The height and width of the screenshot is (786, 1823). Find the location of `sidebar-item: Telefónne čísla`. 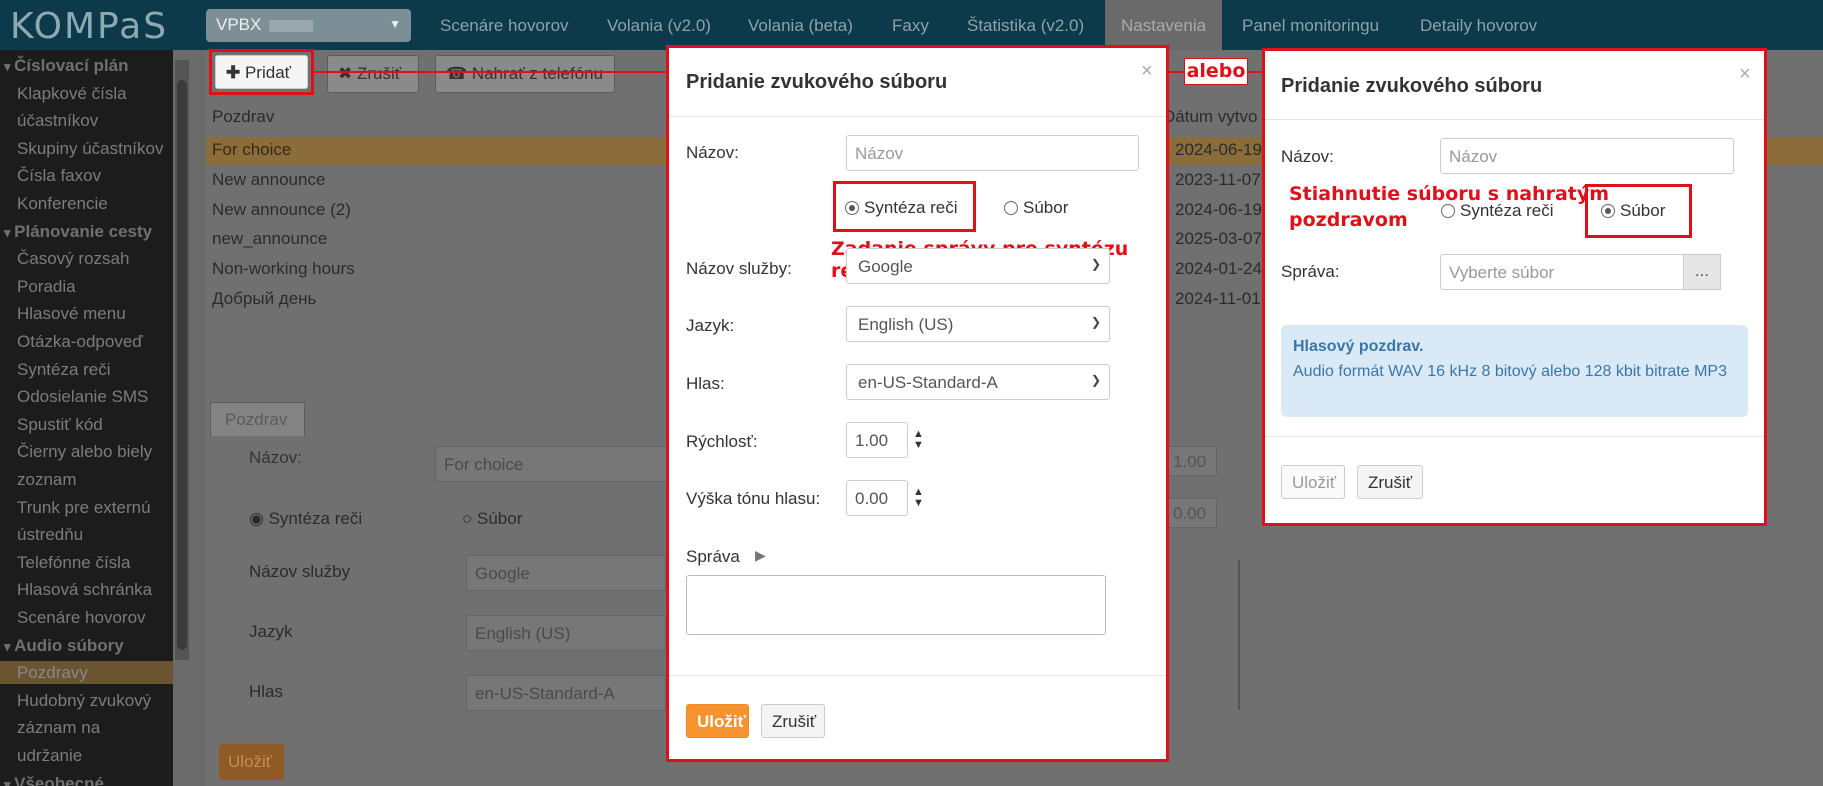

sidebar-item: Telefónne čísla is located at coordinates (86, 562).